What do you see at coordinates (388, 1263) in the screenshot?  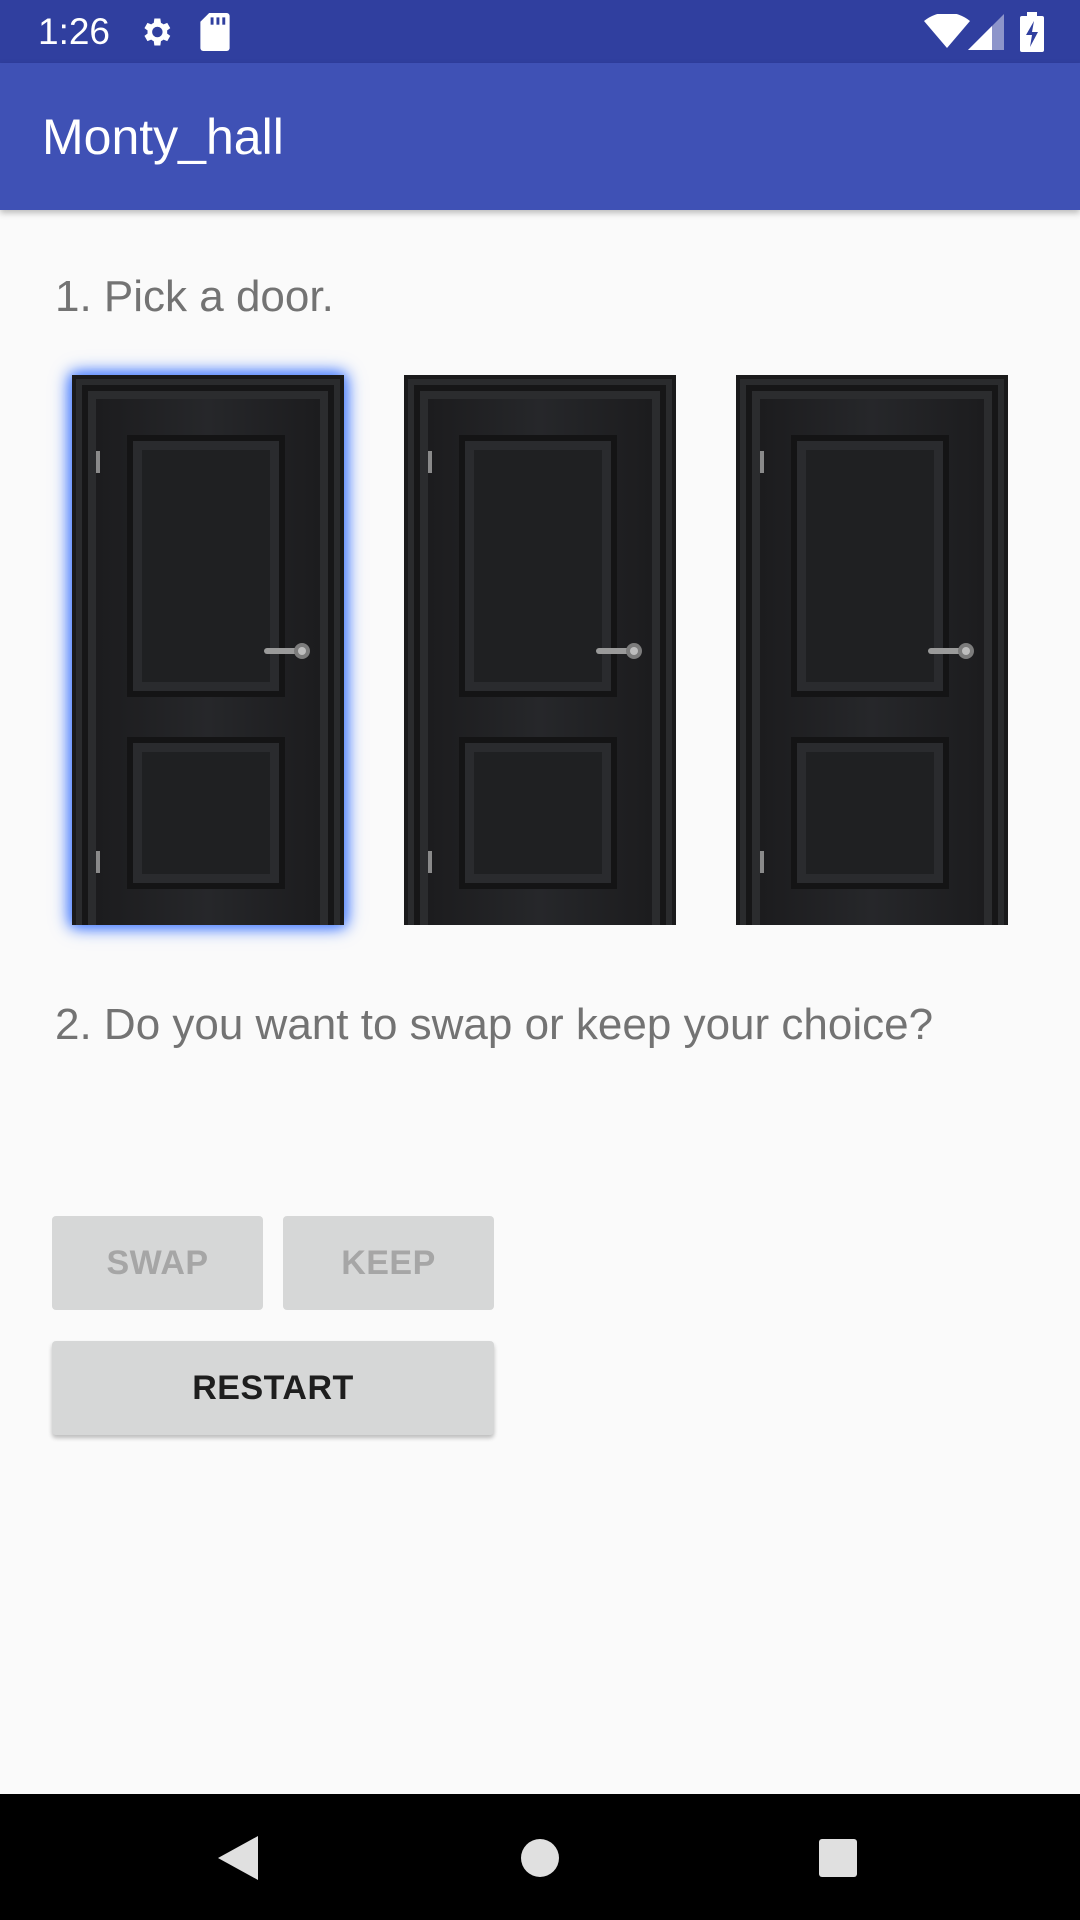 I see `keep-button: KEEP` at bounding box center [388, 1263].